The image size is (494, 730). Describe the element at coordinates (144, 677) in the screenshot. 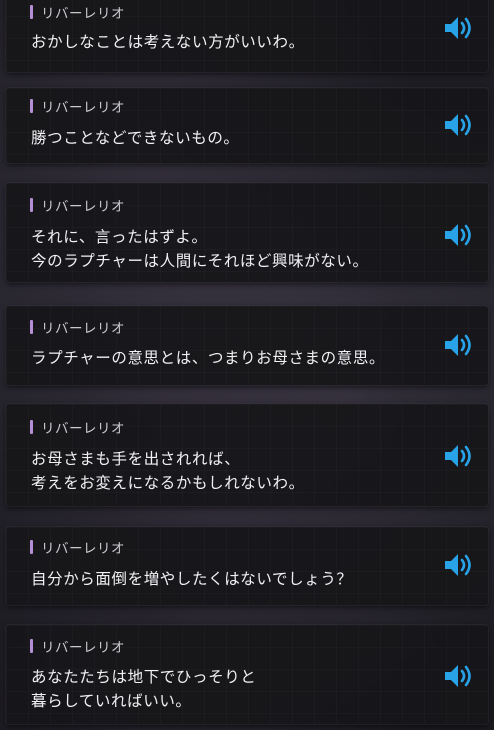

I see `dialogue-line: あなたたちは地下でひっそりと` at that location.